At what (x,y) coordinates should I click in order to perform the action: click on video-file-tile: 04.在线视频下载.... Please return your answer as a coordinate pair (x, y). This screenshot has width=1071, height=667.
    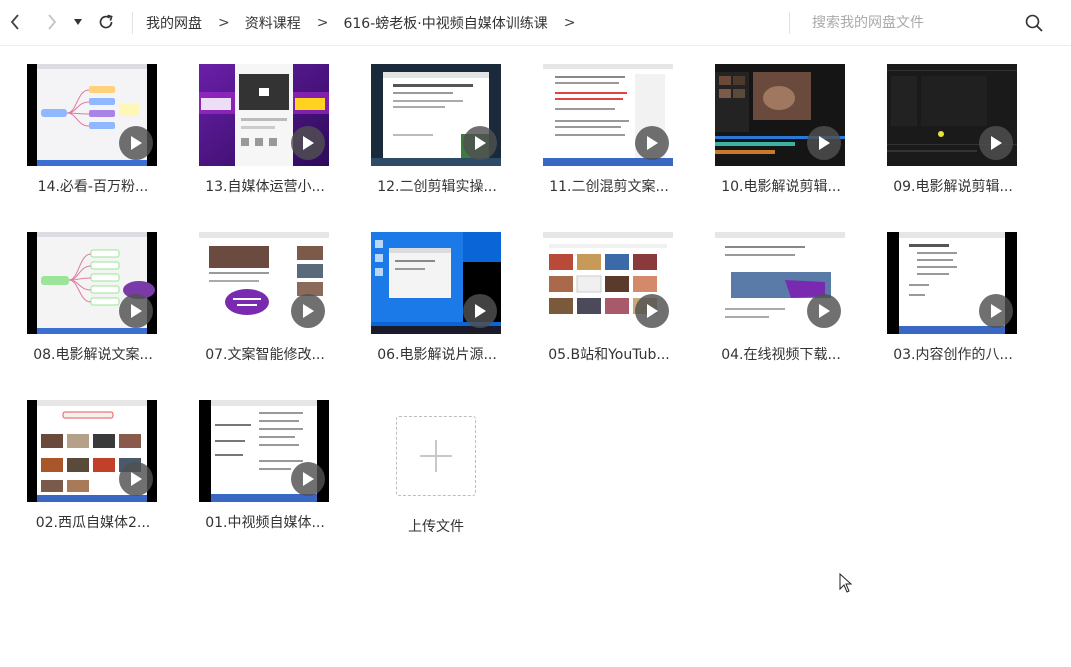
    Looking at the image, I should click on (781, 307).